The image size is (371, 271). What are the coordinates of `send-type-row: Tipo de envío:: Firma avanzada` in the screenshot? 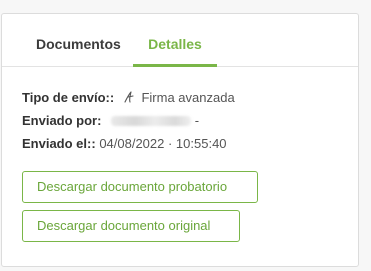 It's located at (128, 97).